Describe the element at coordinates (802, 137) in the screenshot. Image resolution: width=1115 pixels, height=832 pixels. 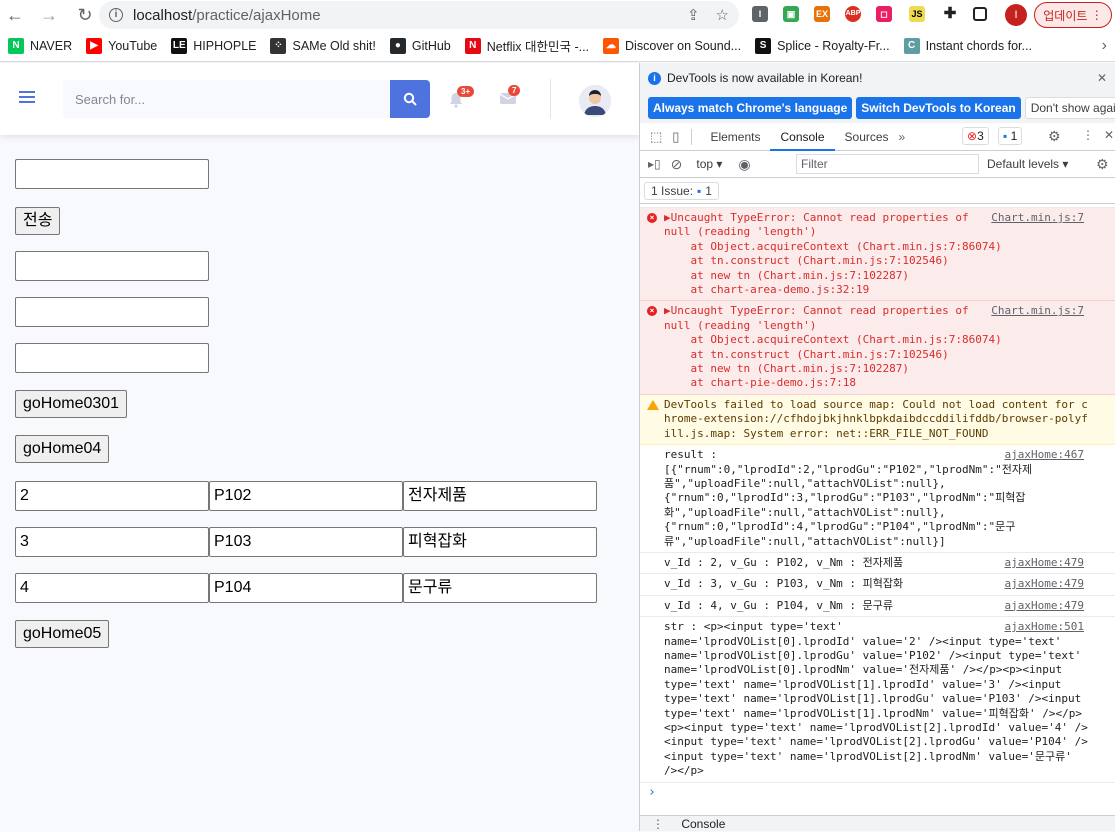
I see `tab-console: Console` at that location.